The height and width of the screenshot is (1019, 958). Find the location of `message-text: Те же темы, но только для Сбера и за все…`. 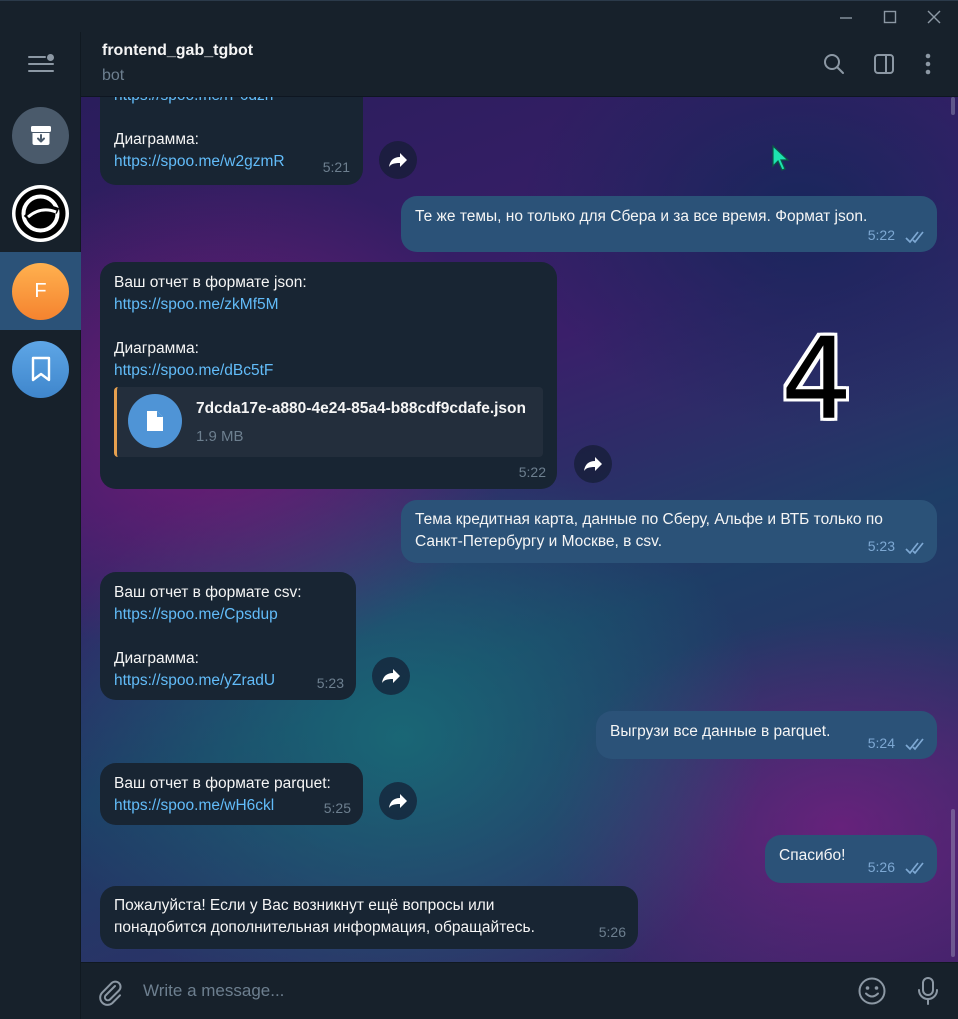

message-text: Те же темы, но только для Сбера и за все… is located at coordinates (641, 216).